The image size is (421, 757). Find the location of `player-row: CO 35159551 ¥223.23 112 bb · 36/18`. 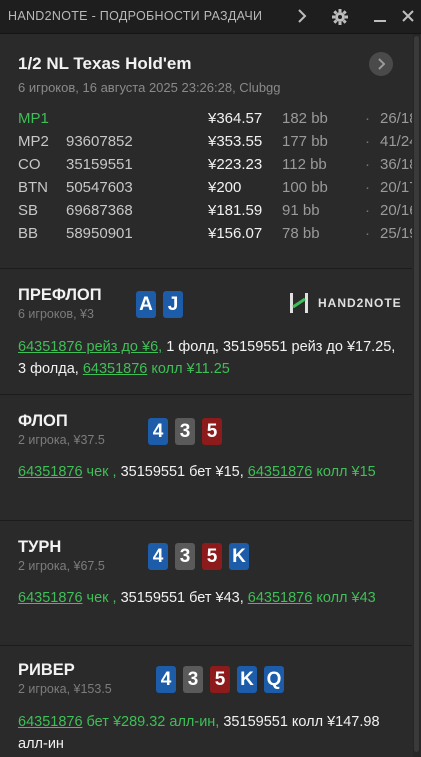

player-row: CO 35159551 ¥223.23 112 bb · 36/18 is located at coordinates (215, 165).